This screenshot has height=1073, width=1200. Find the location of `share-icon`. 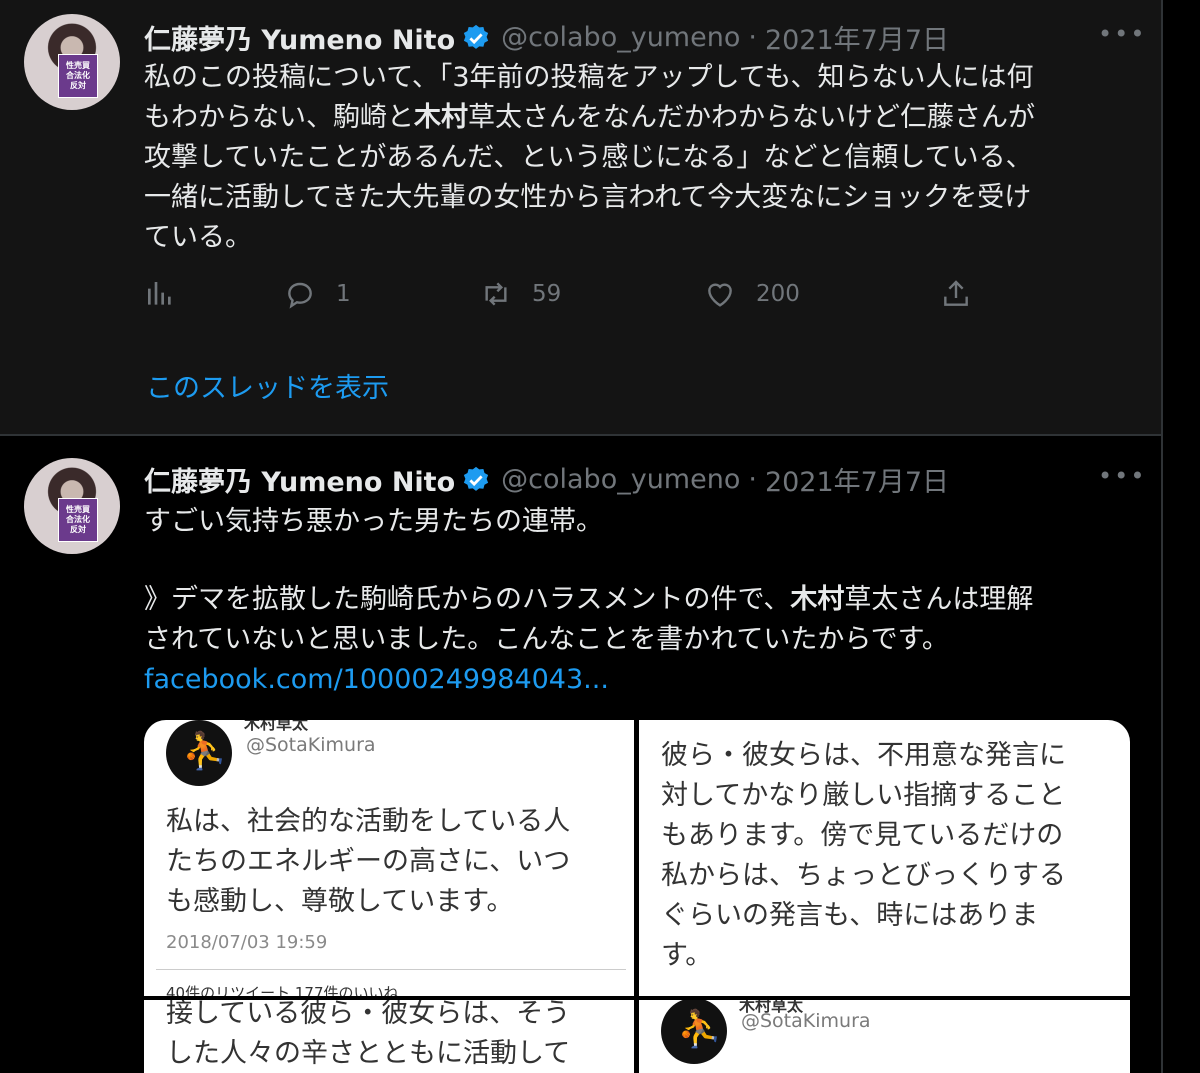

share-icon is located at coordinates (956, 293).